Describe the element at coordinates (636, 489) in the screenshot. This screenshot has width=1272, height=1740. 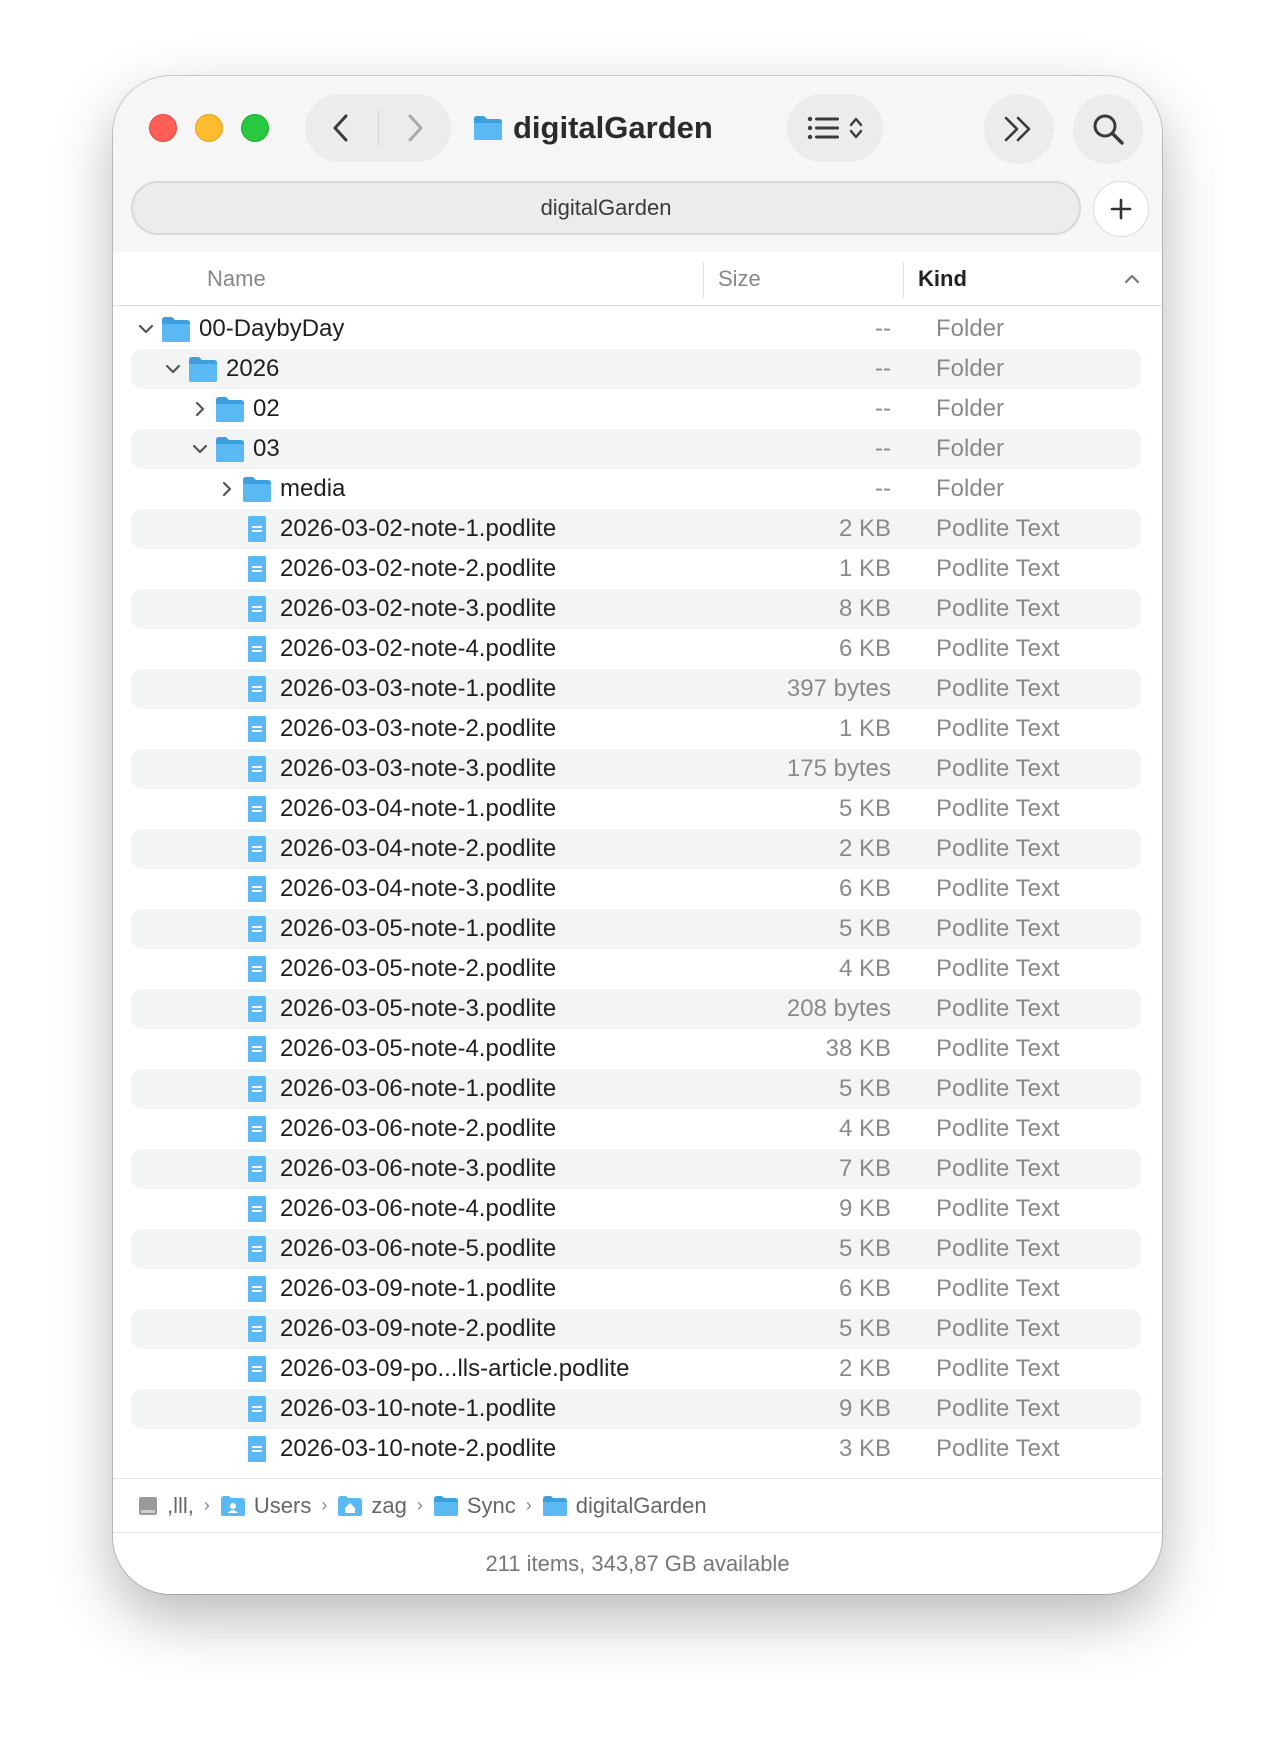
I see `folder-row: media -- Folder` at that location.